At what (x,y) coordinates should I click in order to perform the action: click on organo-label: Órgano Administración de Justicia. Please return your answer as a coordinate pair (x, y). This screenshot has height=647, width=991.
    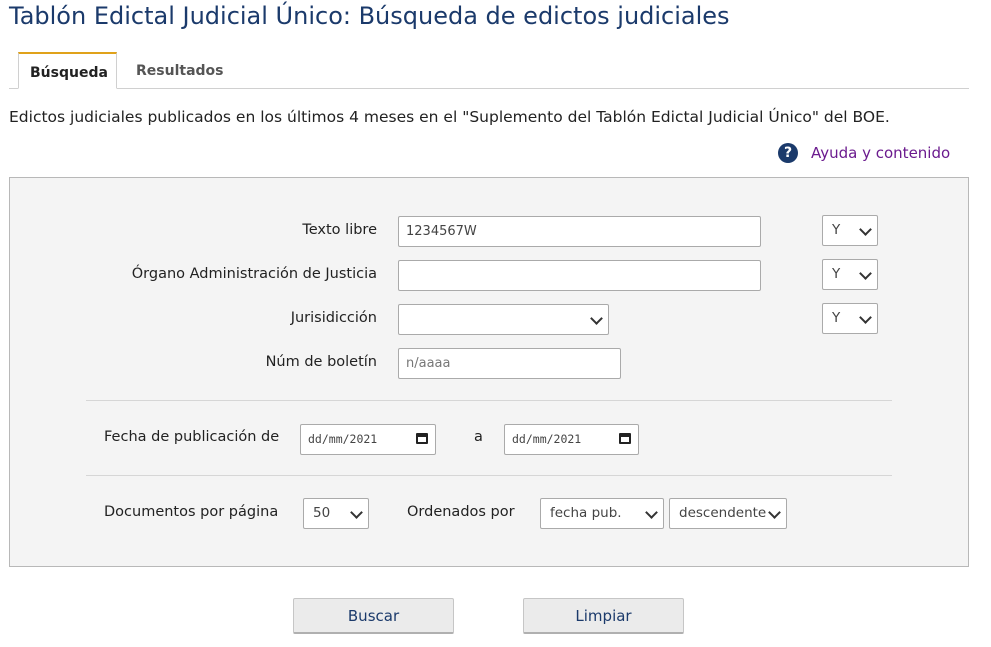
    Looking at the image, I should click on (254, 274).